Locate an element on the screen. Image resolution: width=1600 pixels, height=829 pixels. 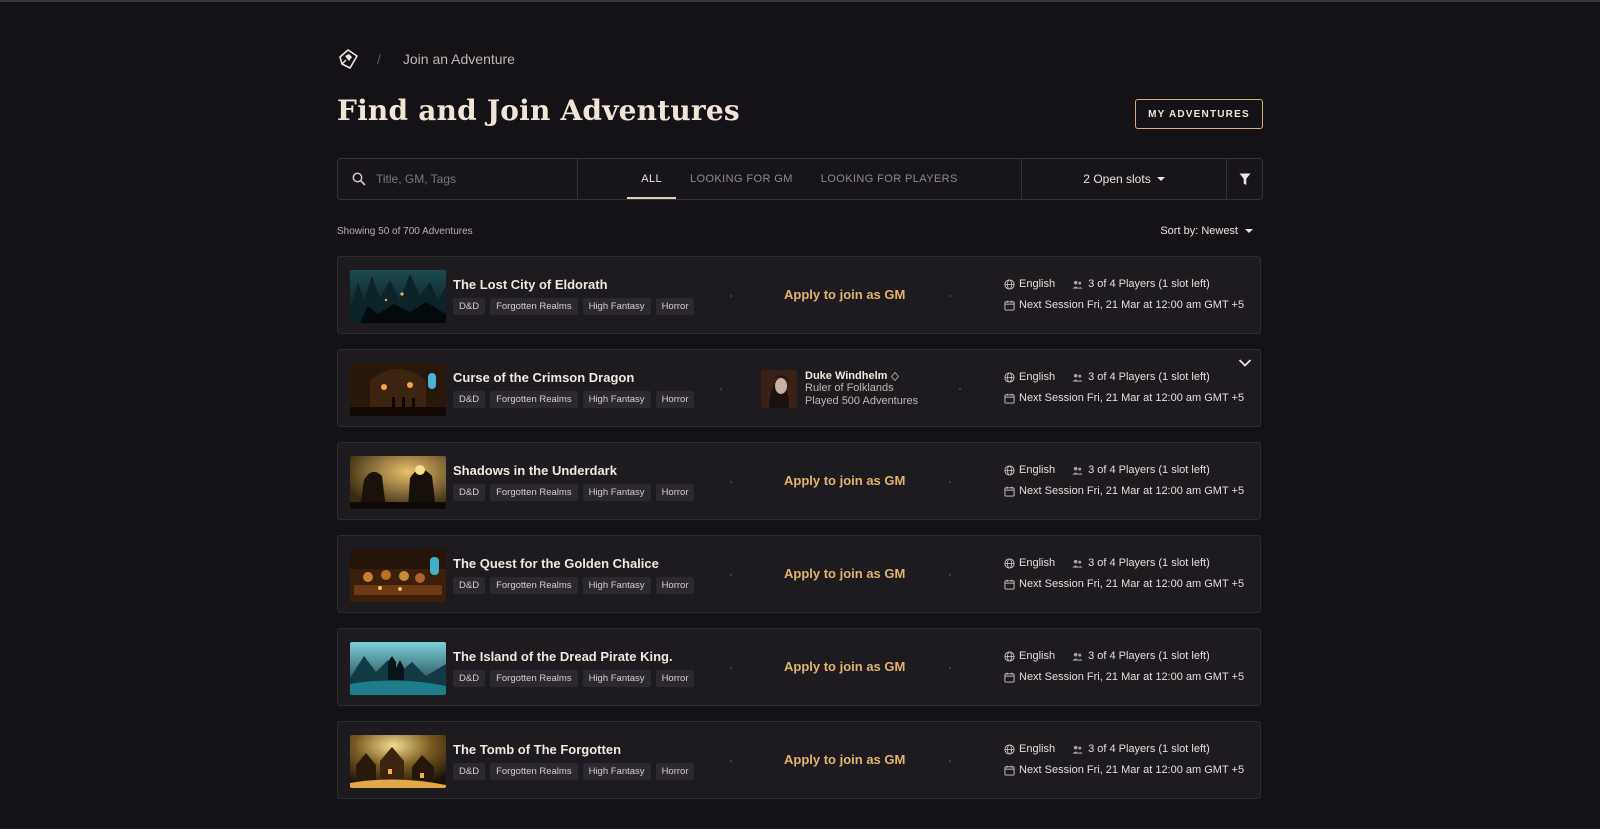
top-border is located at coordinates (800, 1).